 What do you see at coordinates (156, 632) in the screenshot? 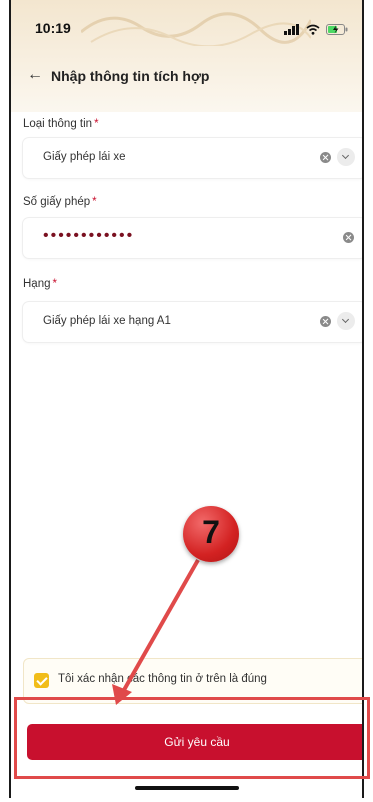
I see `annotation-arrow` at bounding box center [156, 632].